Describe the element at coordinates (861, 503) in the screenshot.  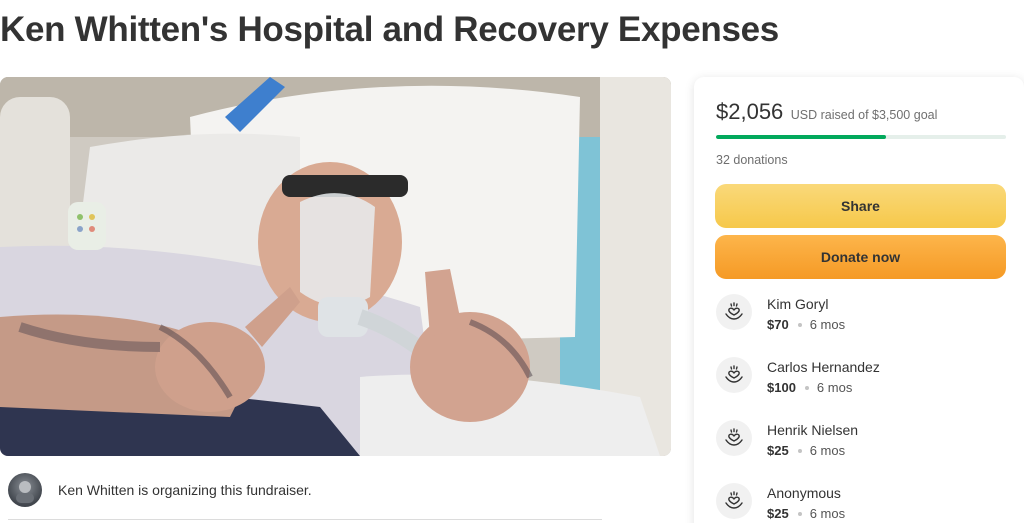
I see `donor-item: Anonymous $25 6 mos` at that location.